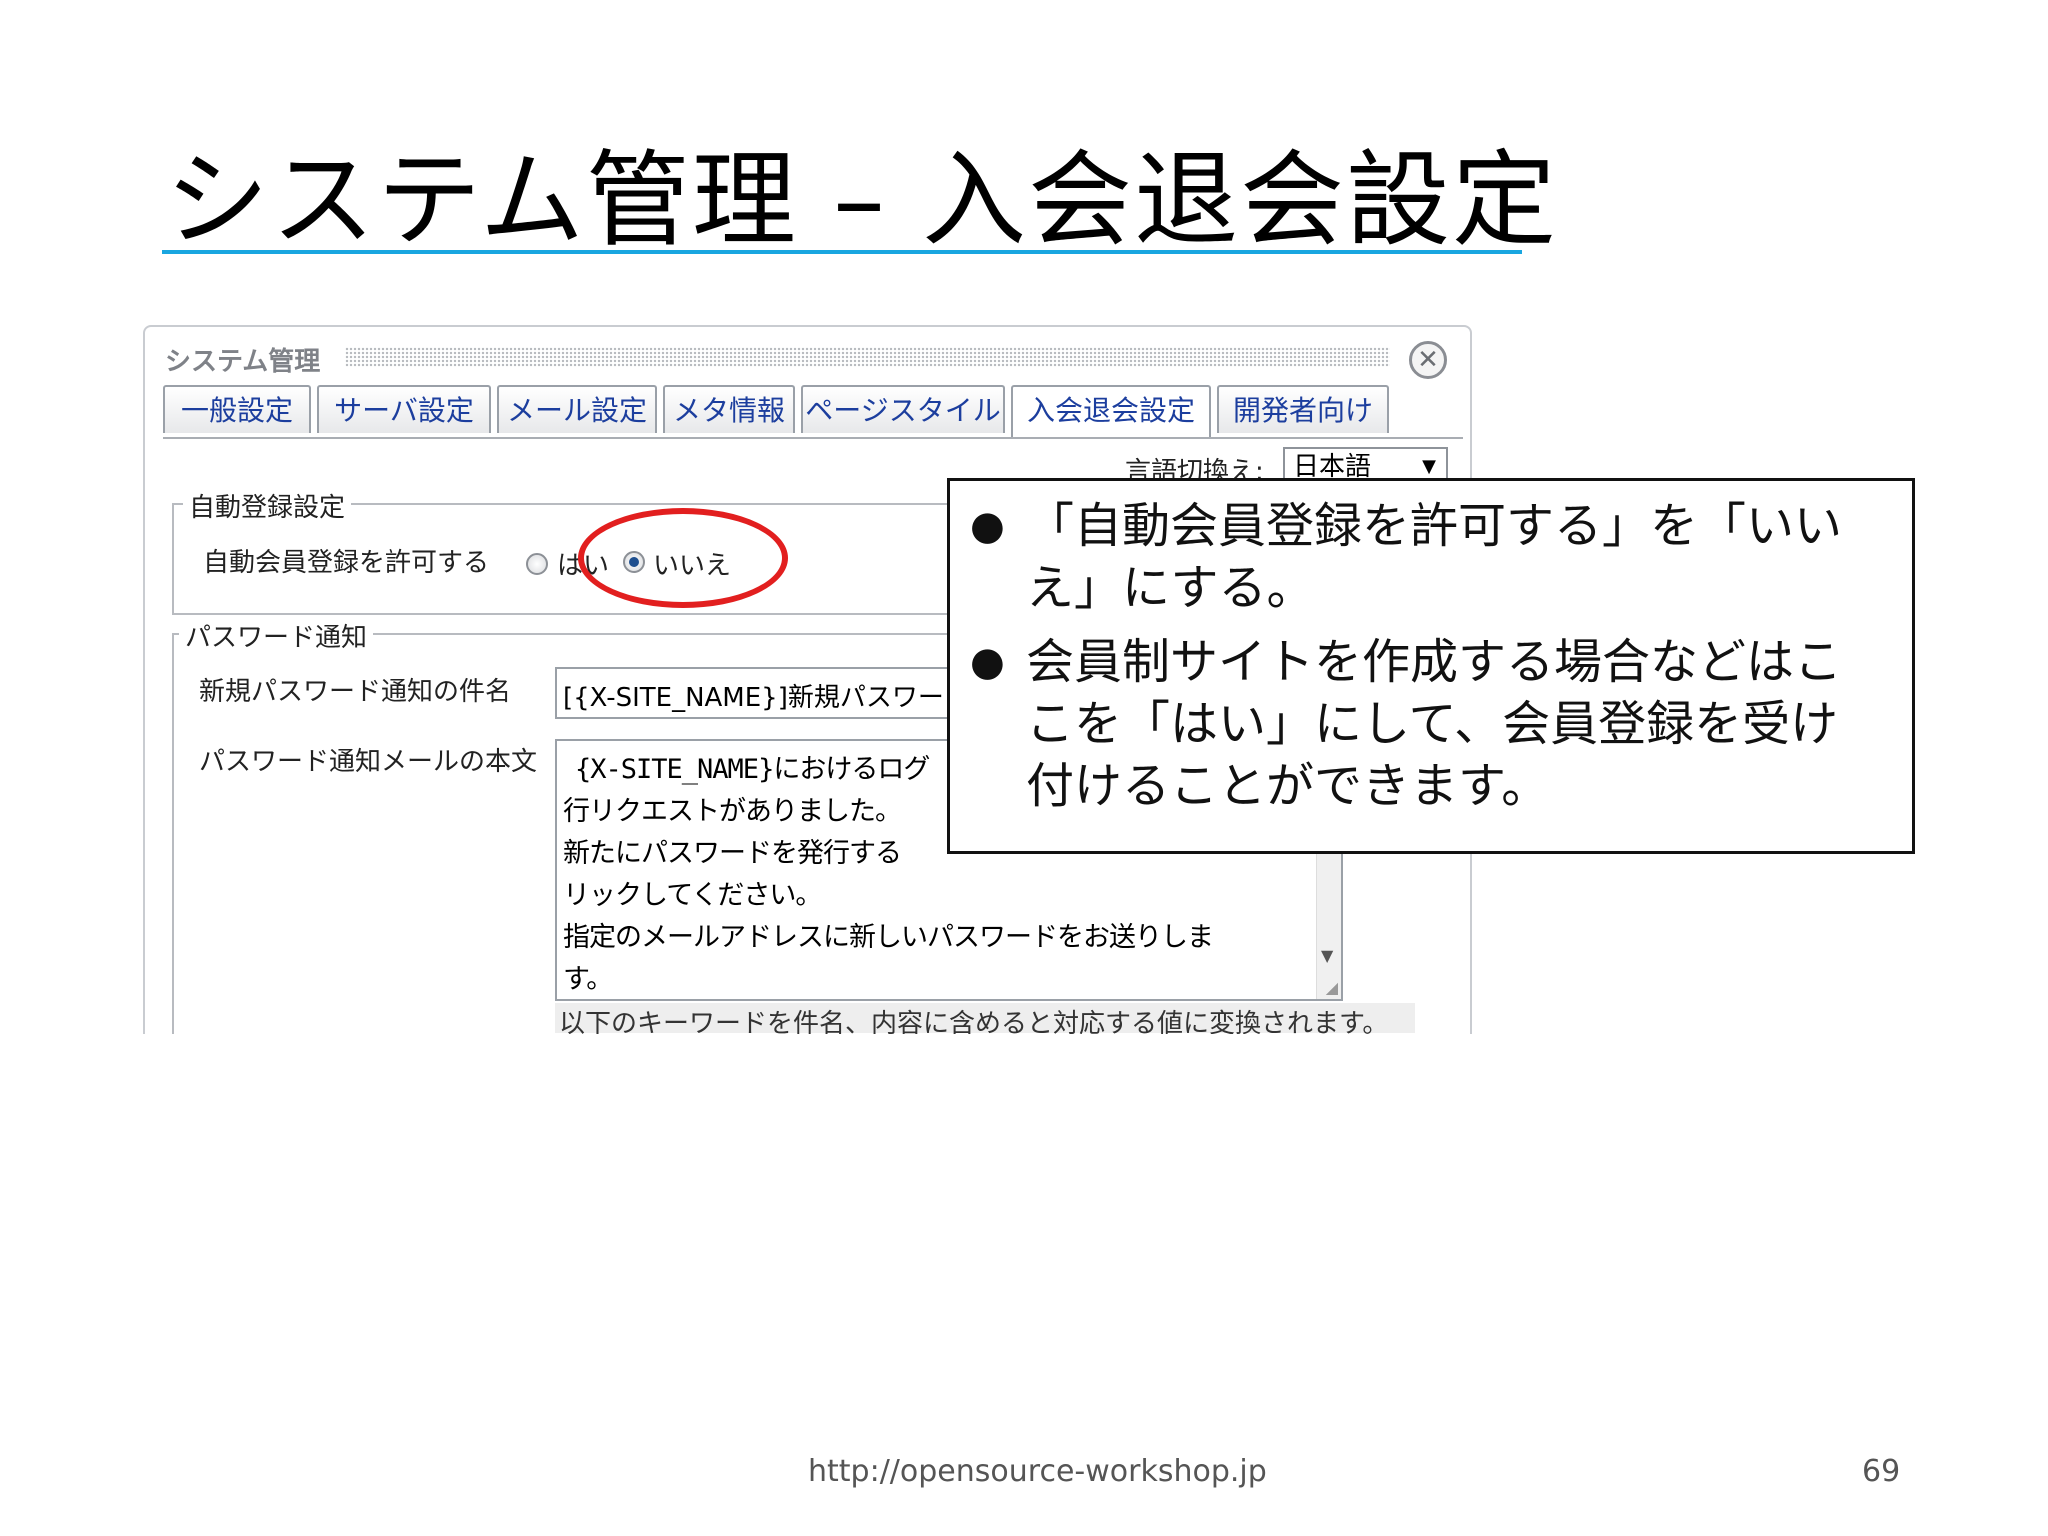 The image size is (2048, 1536). Describe the element at coordinates (237, 409) in the screenshot. I see `tab-general: 一般設定` at that location.